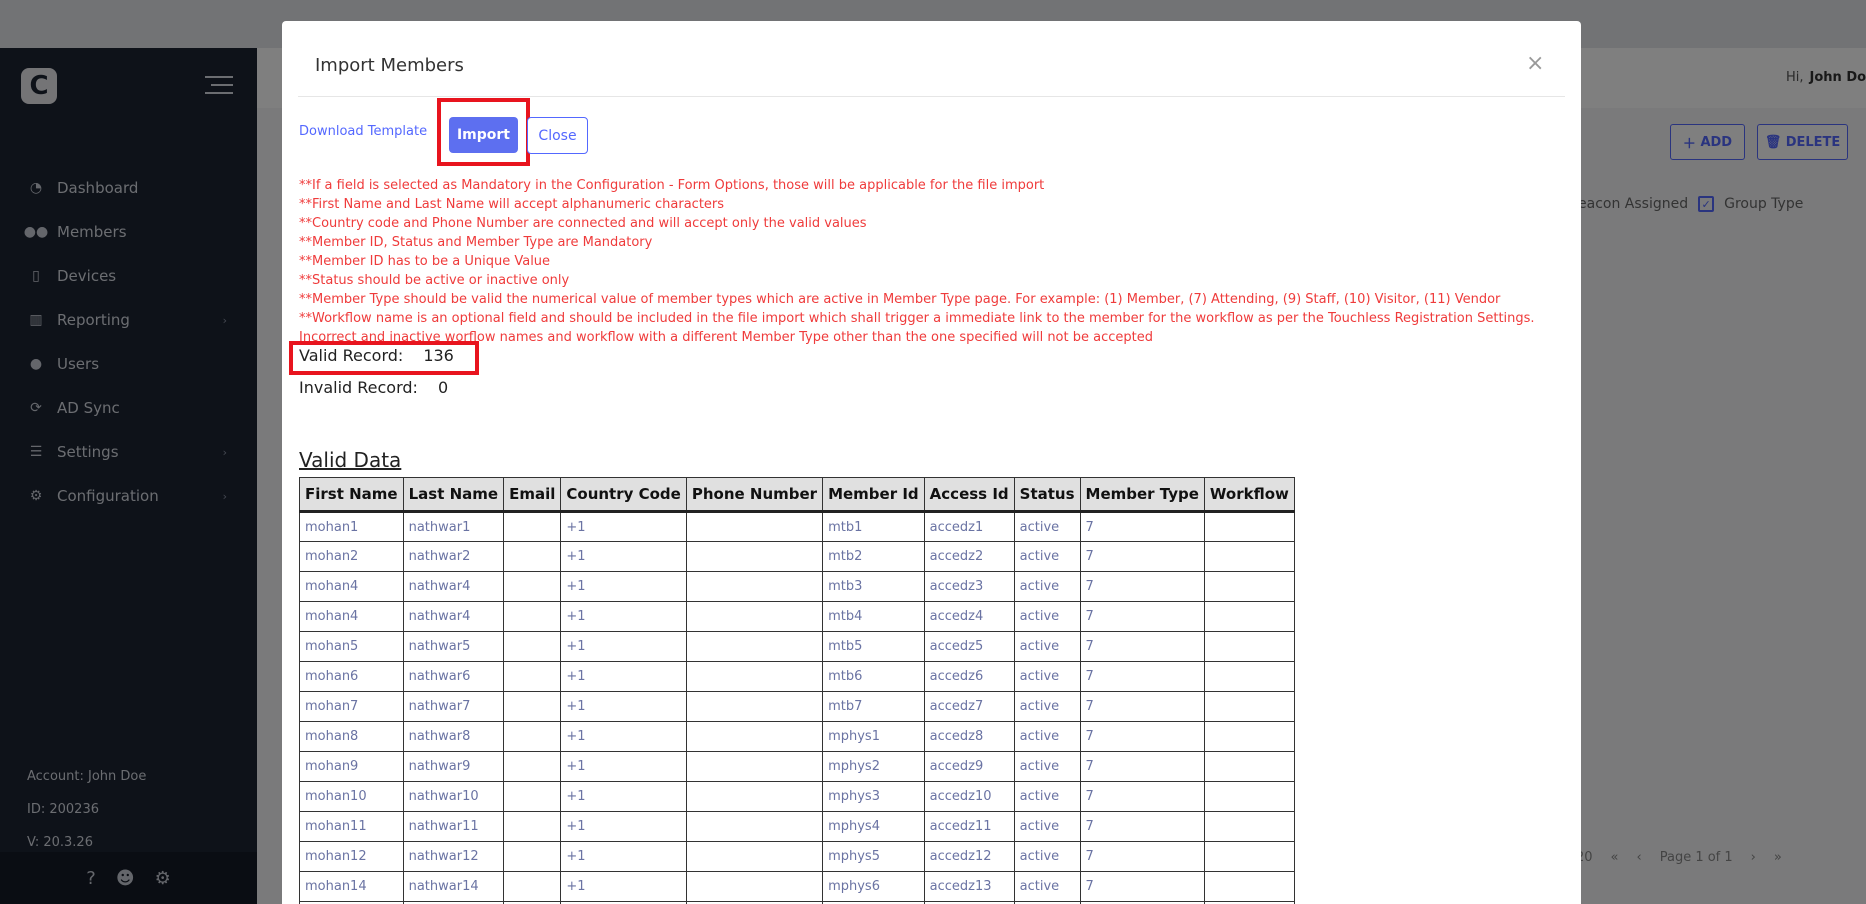 This screenshot has height=904, width=1866. Describe the element at coordinates (873, 706) in the screenshot. I see `table-cell: mtb7` at that location.